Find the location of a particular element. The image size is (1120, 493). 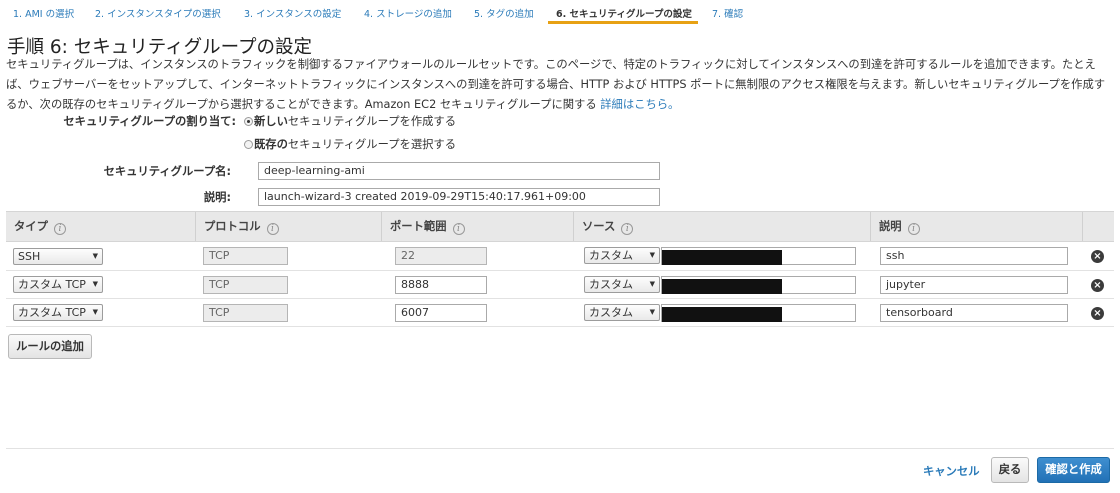

step-tab-3-instance-config: 3. インスタンスの設定 is located at coordinates (292, 13).